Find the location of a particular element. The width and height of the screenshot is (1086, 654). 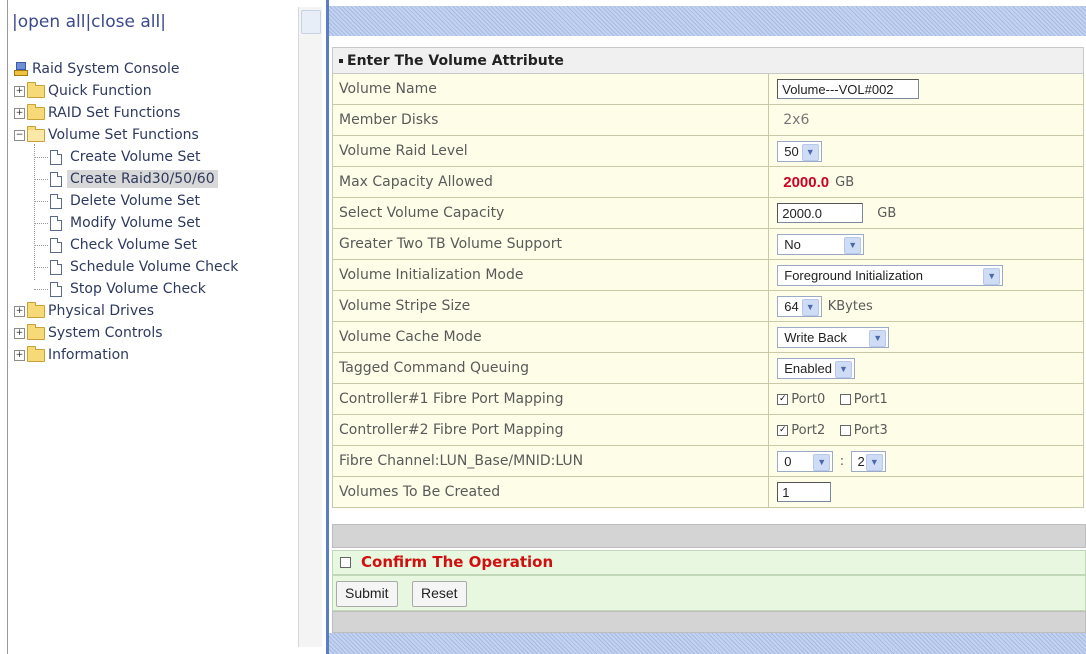

field-label: Volume Raid Level is located at coordinates (550, 151).